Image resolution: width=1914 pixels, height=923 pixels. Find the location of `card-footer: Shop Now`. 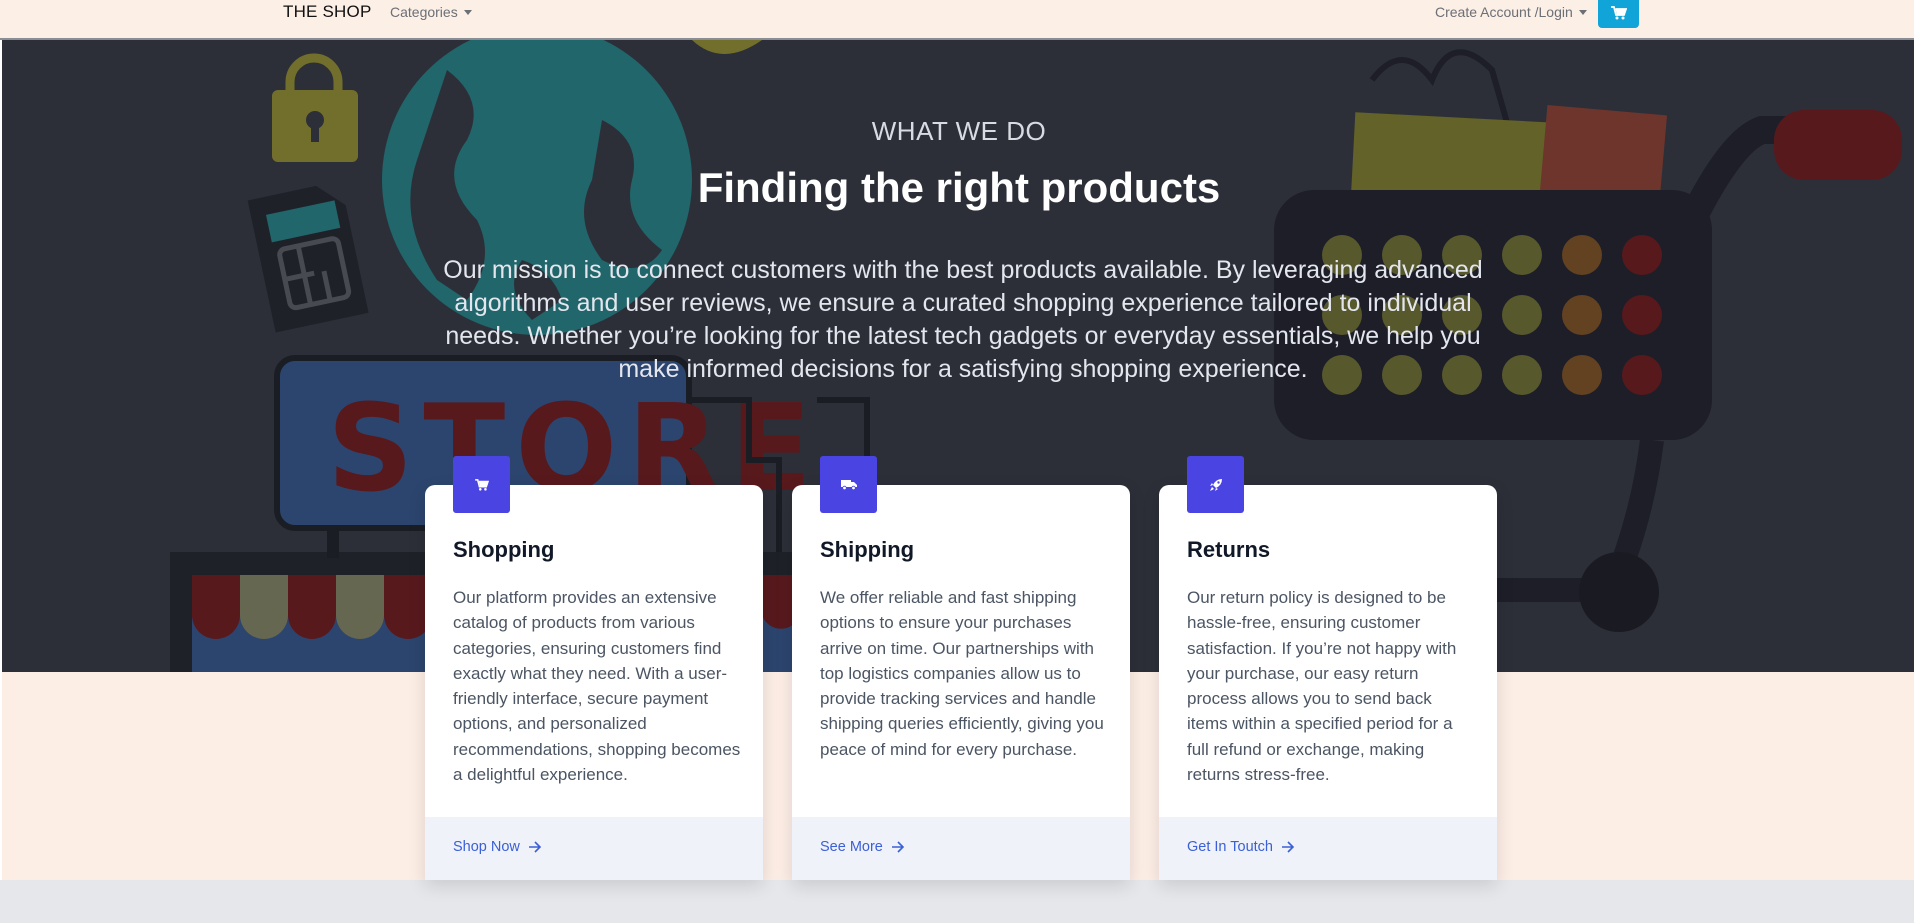

card-footer: Shop Now is located at coordinates (594, 848).